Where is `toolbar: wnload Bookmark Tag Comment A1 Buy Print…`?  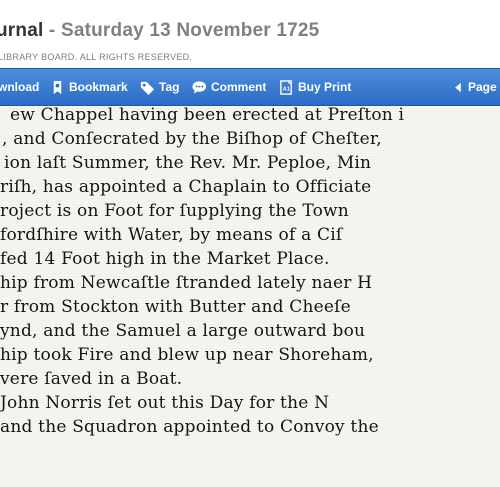 toolbar: wnload Bookmark Tag Comment A1 Buy Print… is located at coordinates (250, 87).